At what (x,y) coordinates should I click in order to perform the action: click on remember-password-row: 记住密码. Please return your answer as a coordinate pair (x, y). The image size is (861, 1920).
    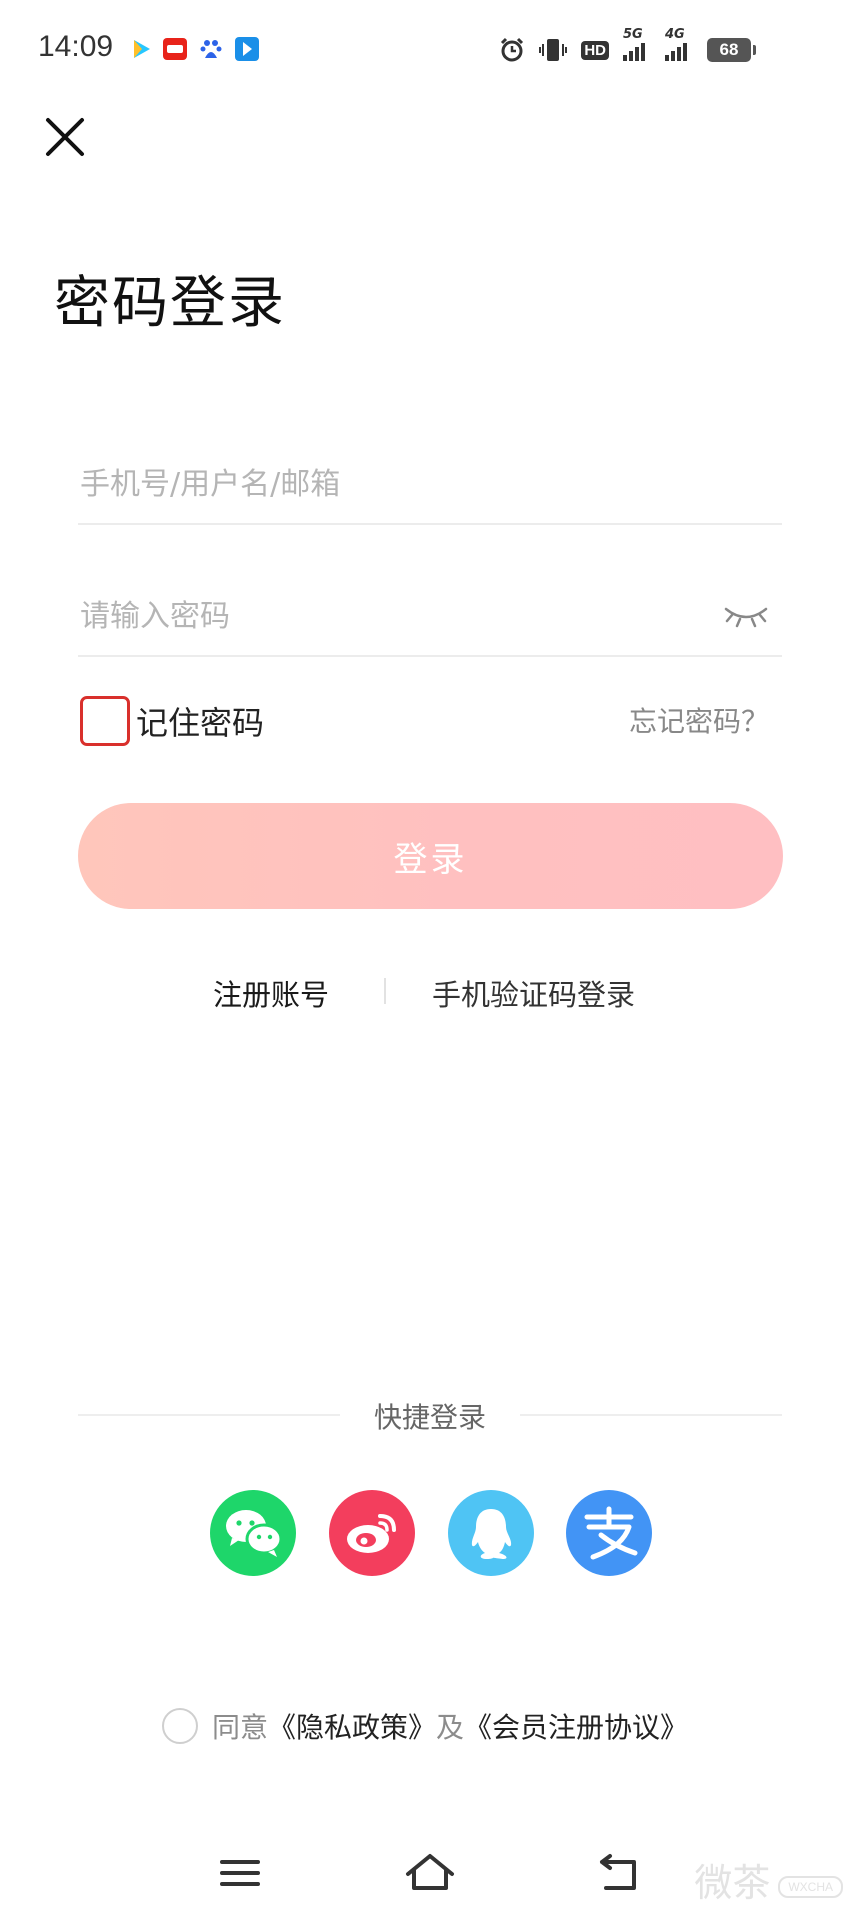
    Looking at the image, I should click on (172, 721).